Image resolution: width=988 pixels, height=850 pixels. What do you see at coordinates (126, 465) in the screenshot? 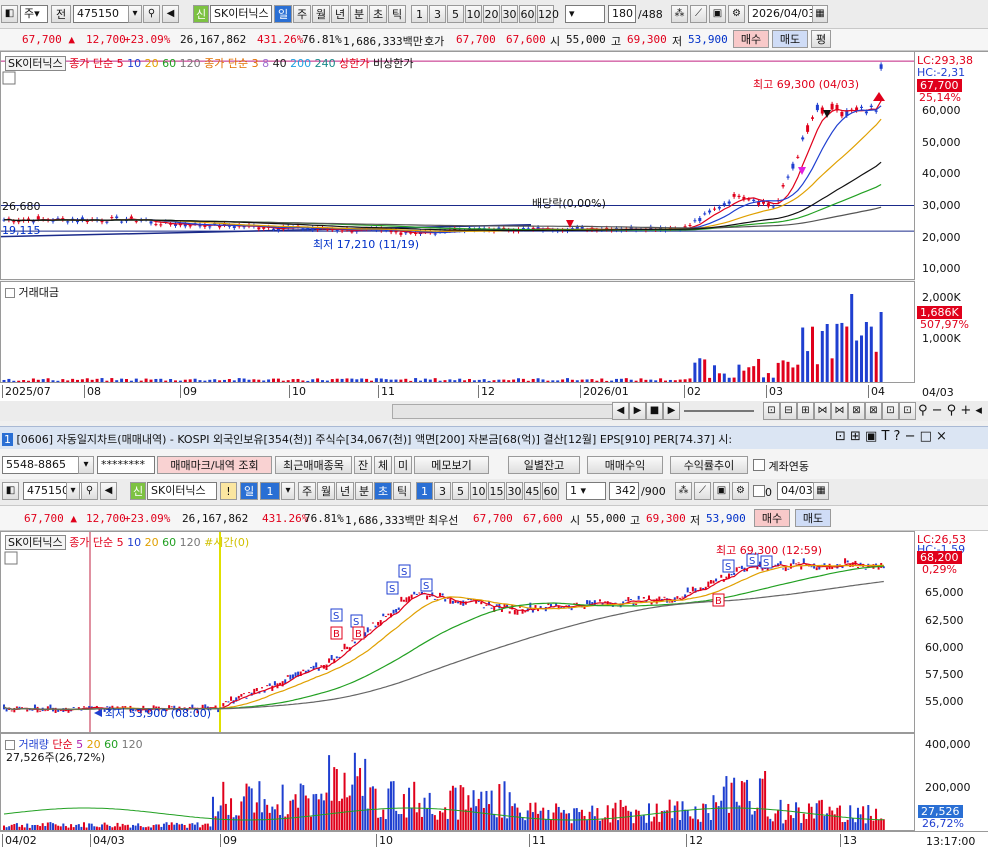
I see `password-input: ********` at bounding box center [126, 465].